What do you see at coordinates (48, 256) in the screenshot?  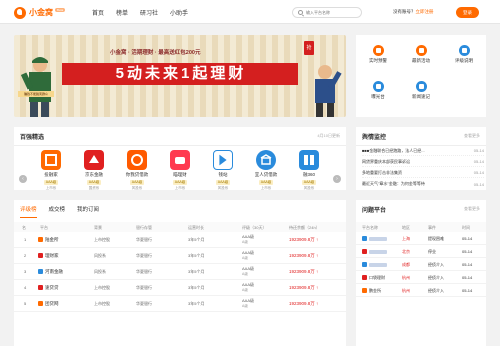 I see `platform-cell: 理财家` at bounding box center [48, 256].